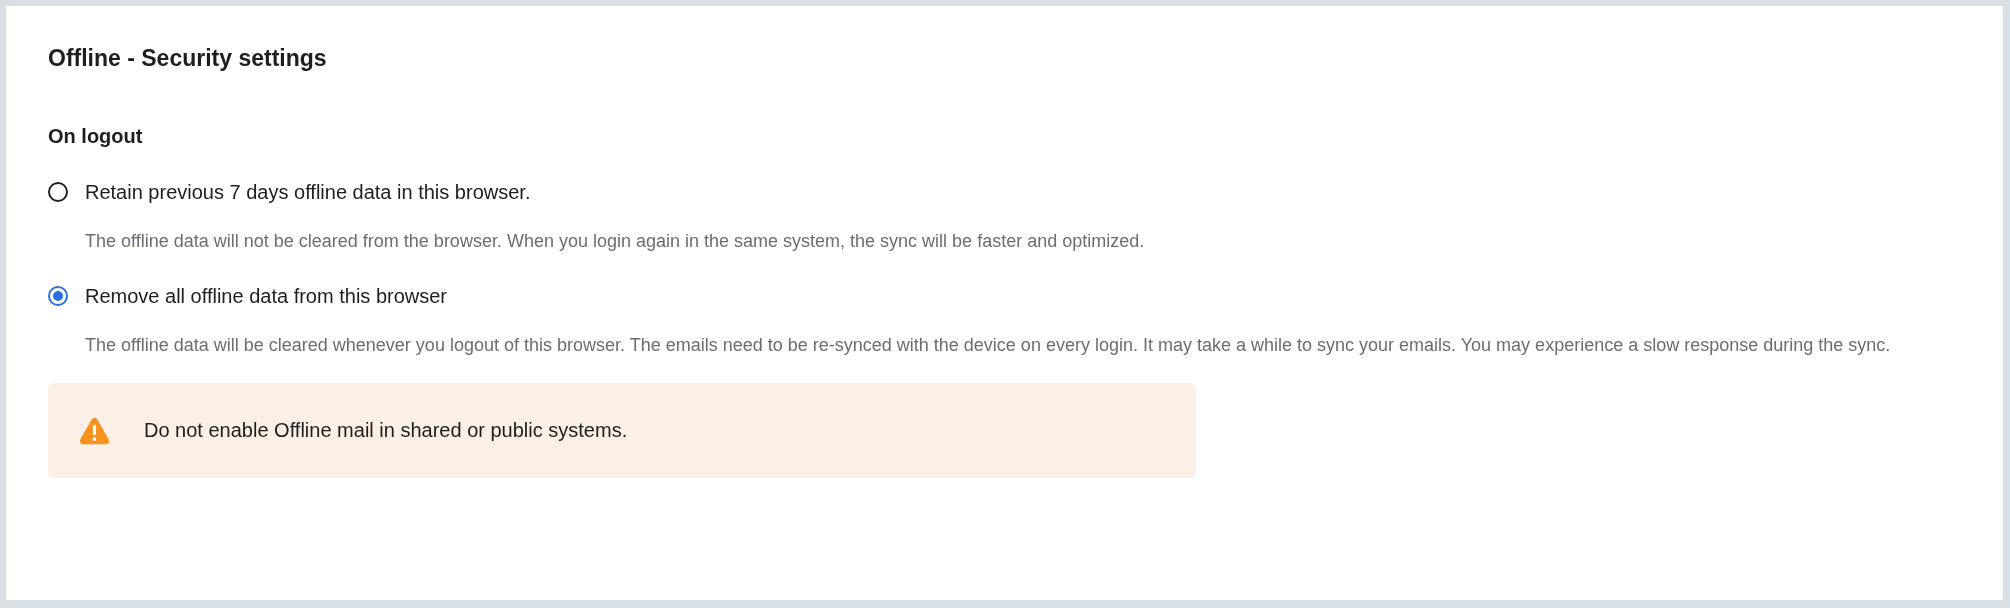 This screenshot has height=608, width=2010. What do you see at coordinates (96, 136) in the screenshot?
I see `section-heading: On logout` at bounding box center [96, 136].